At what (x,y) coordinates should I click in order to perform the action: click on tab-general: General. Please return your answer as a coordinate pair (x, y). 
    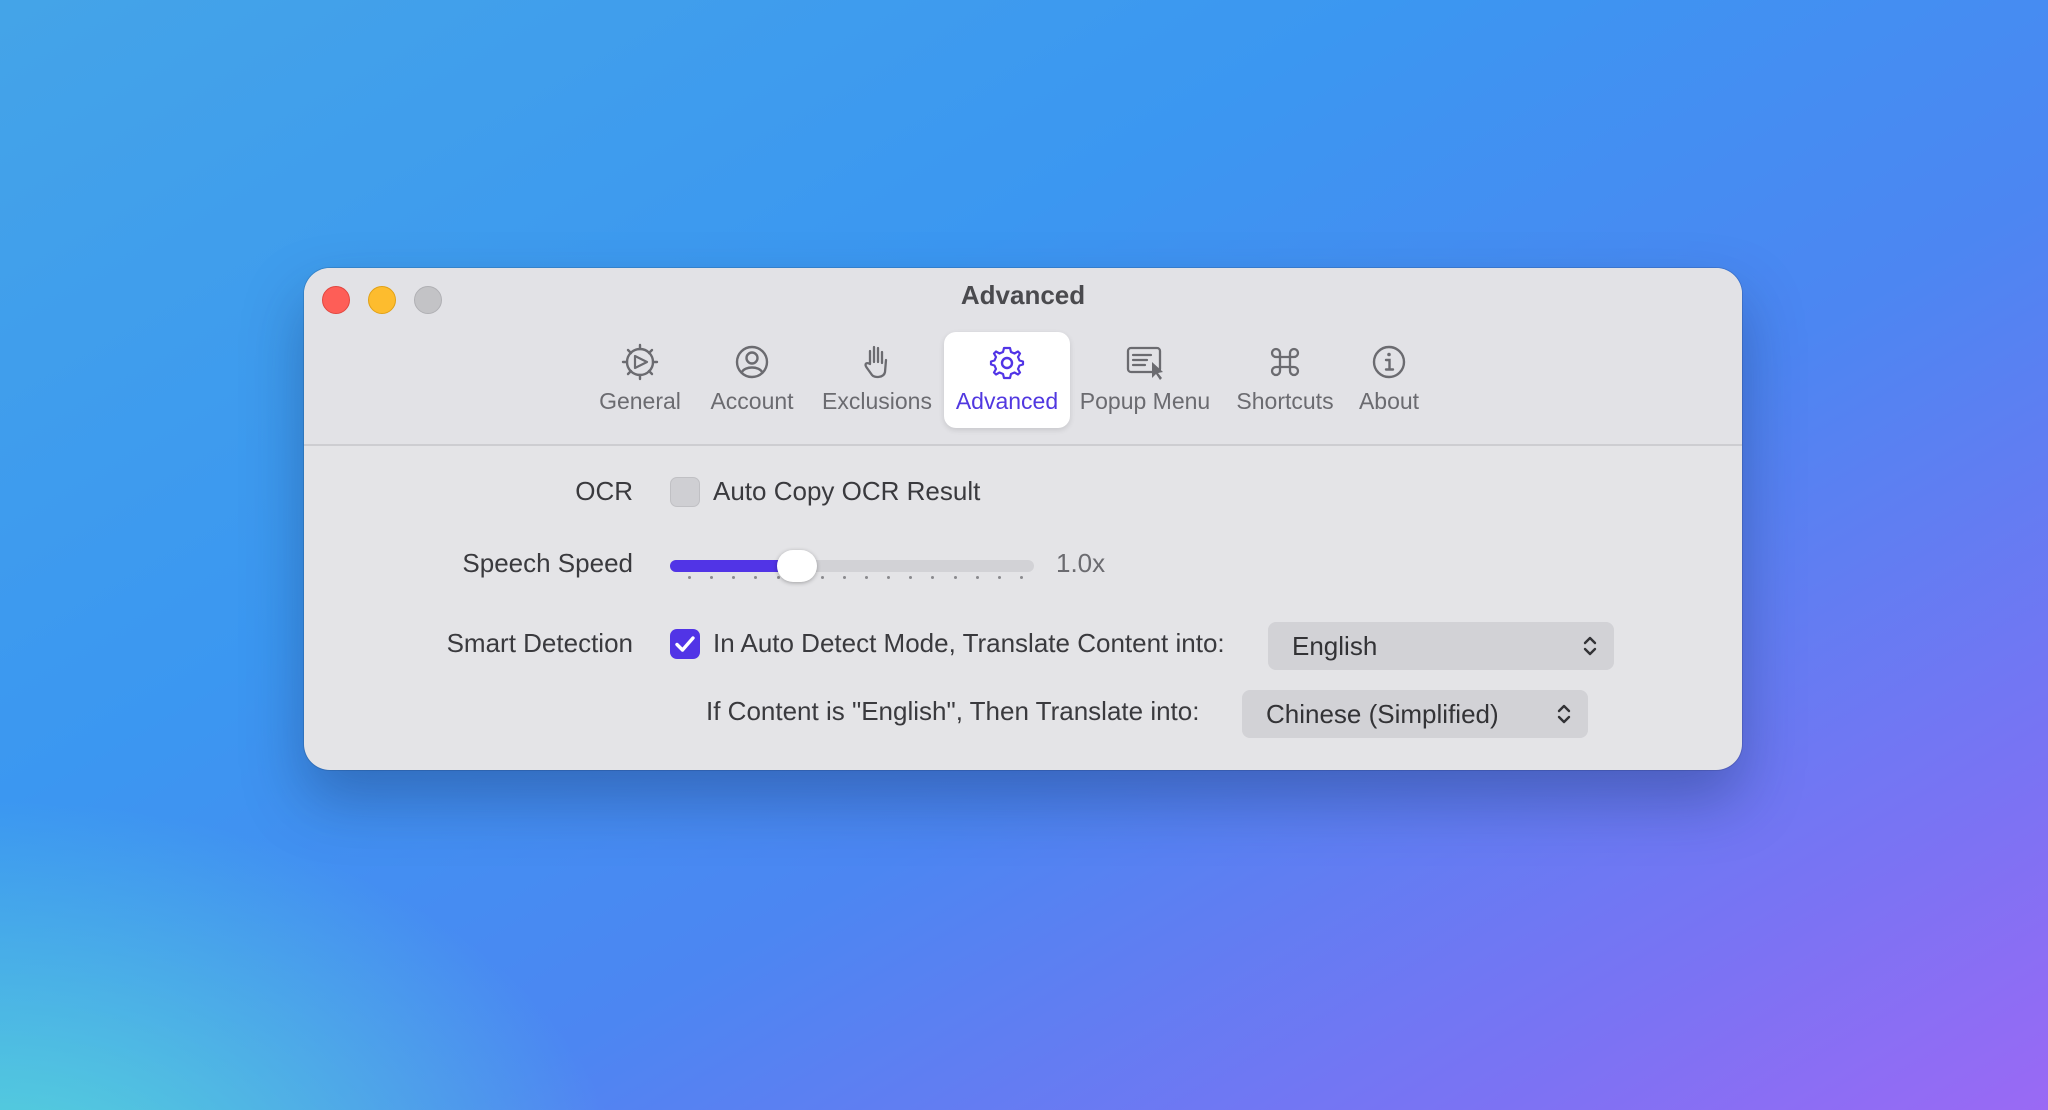
    Looking at the image, I should click on (640, 380).